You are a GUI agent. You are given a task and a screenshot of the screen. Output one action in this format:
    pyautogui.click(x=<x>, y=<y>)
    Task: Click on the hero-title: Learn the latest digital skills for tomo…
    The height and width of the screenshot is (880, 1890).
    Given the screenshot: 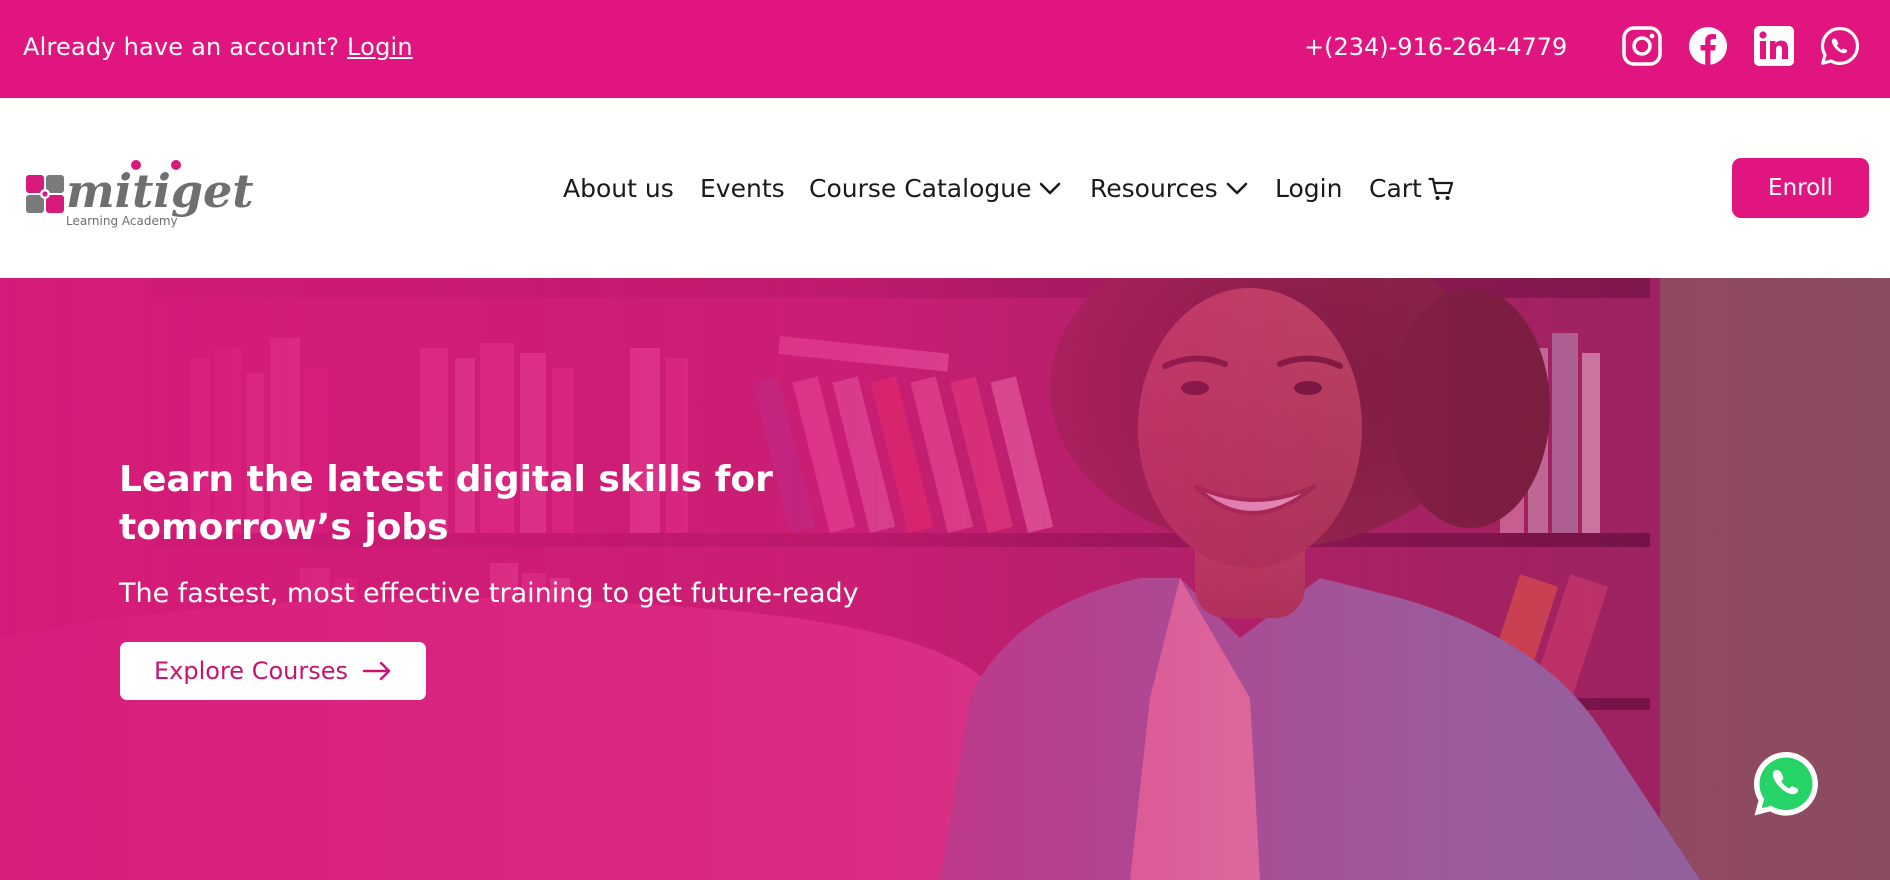 What is the action you would take?
    pyautogui.click(x=469, y=504)
    